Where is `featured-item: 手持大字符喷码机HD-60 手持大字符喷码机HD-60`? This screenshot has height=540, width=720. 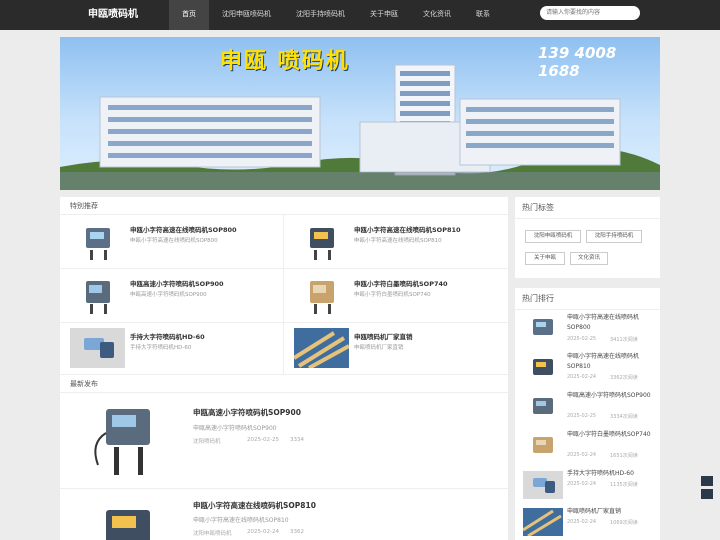
featured-item: 手持大字符喷码机HD-60 手持大字符喷码机HD-60 is located at coordinates (172, 349).